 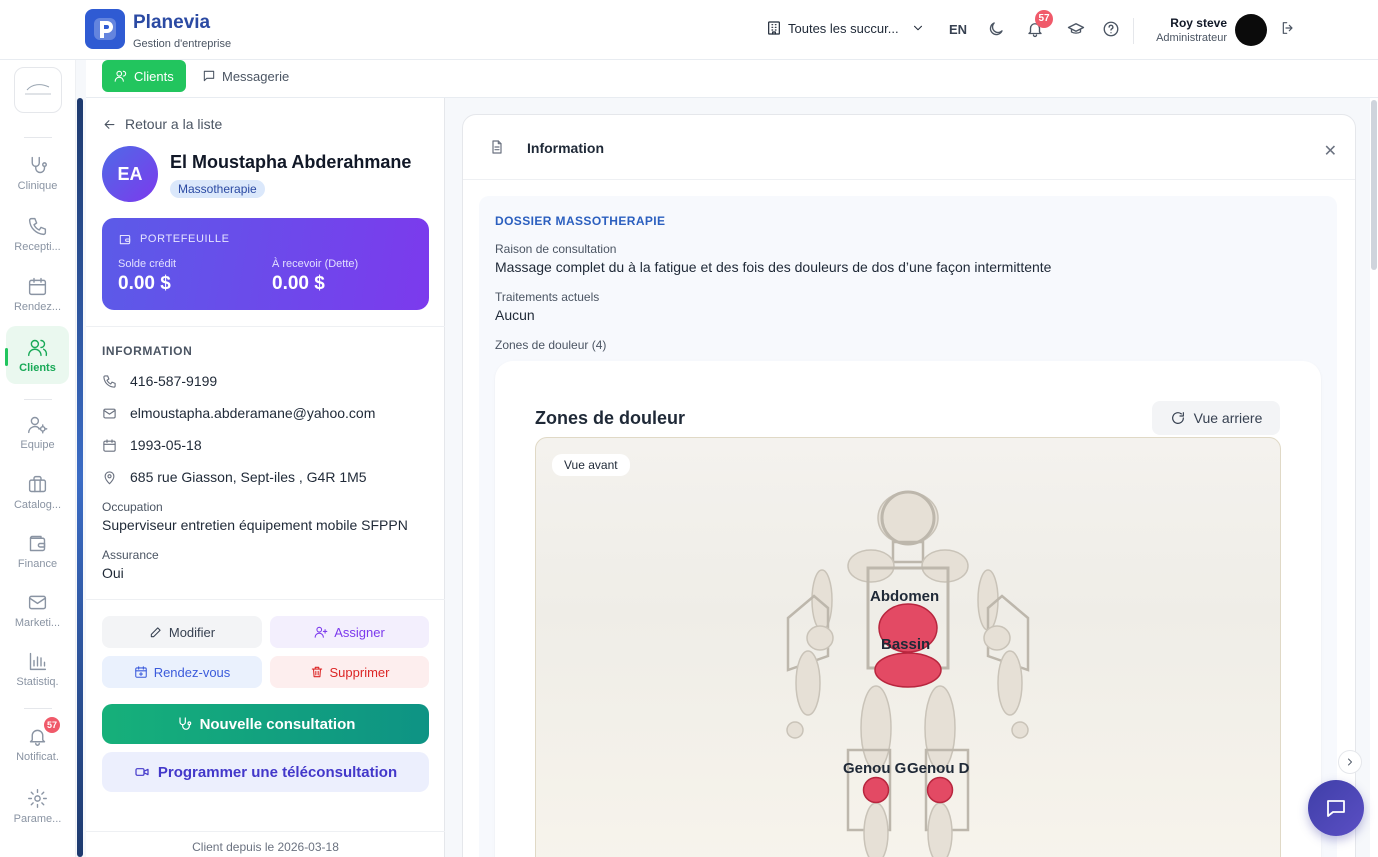 What do you see at coordinates (38, 90) in the screenshot?
I see `clinic-logo` at bounding box center [38, 90].